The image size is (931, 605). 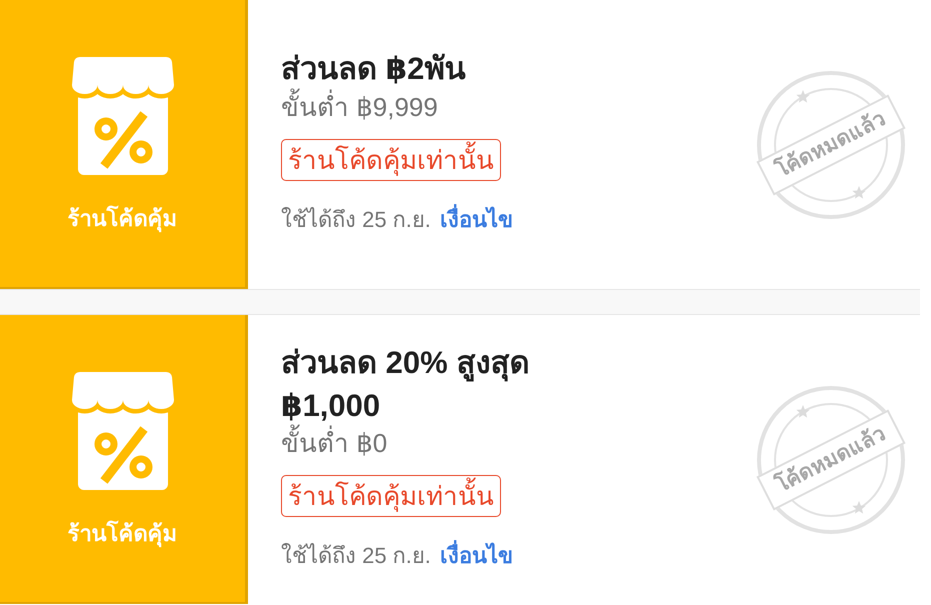 I want to click on min-spend-text: ขั้นต่ำ ฿0, so click(x=334, y=444).